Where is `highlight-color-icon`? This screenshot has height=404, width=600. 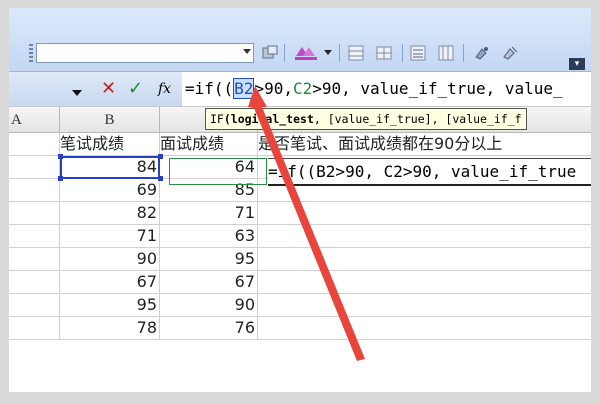 highlight-color-icon is located at coordinates (307, 53).